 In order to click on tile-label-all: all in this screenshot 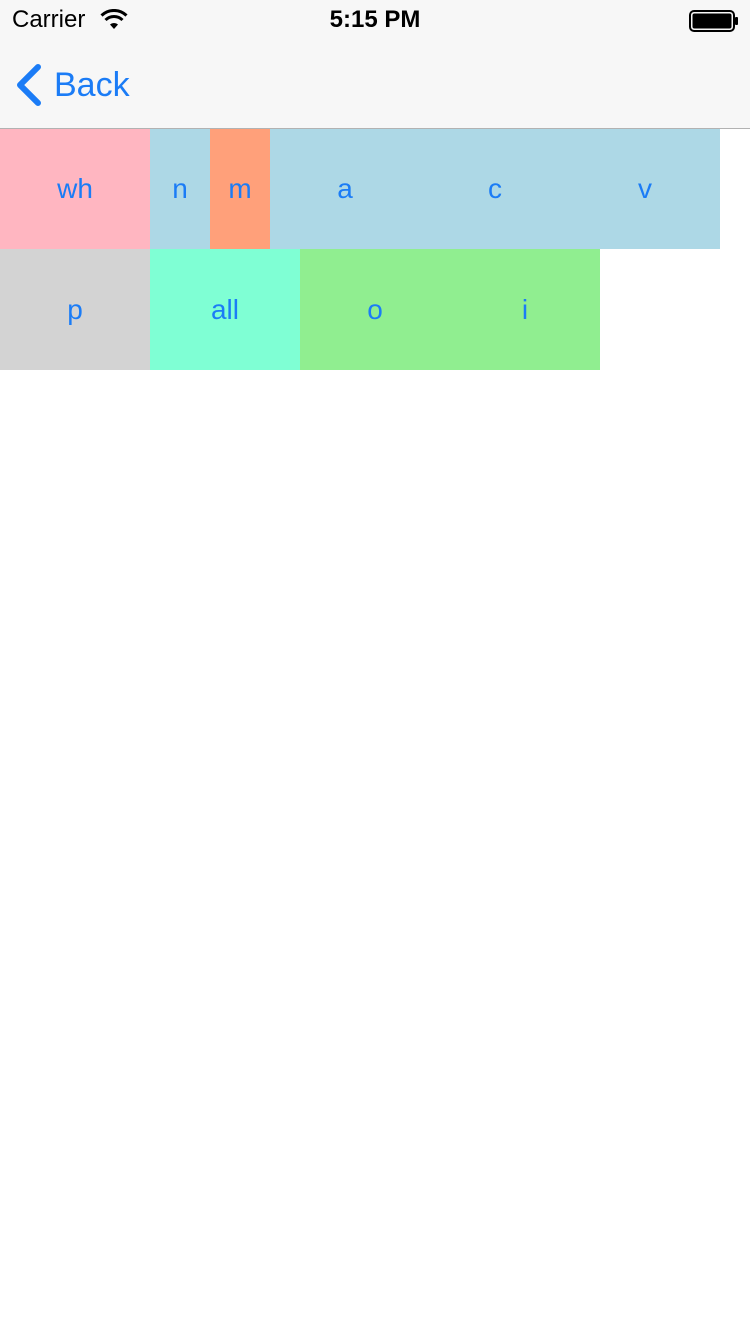, I will do `click(224, 309)`.